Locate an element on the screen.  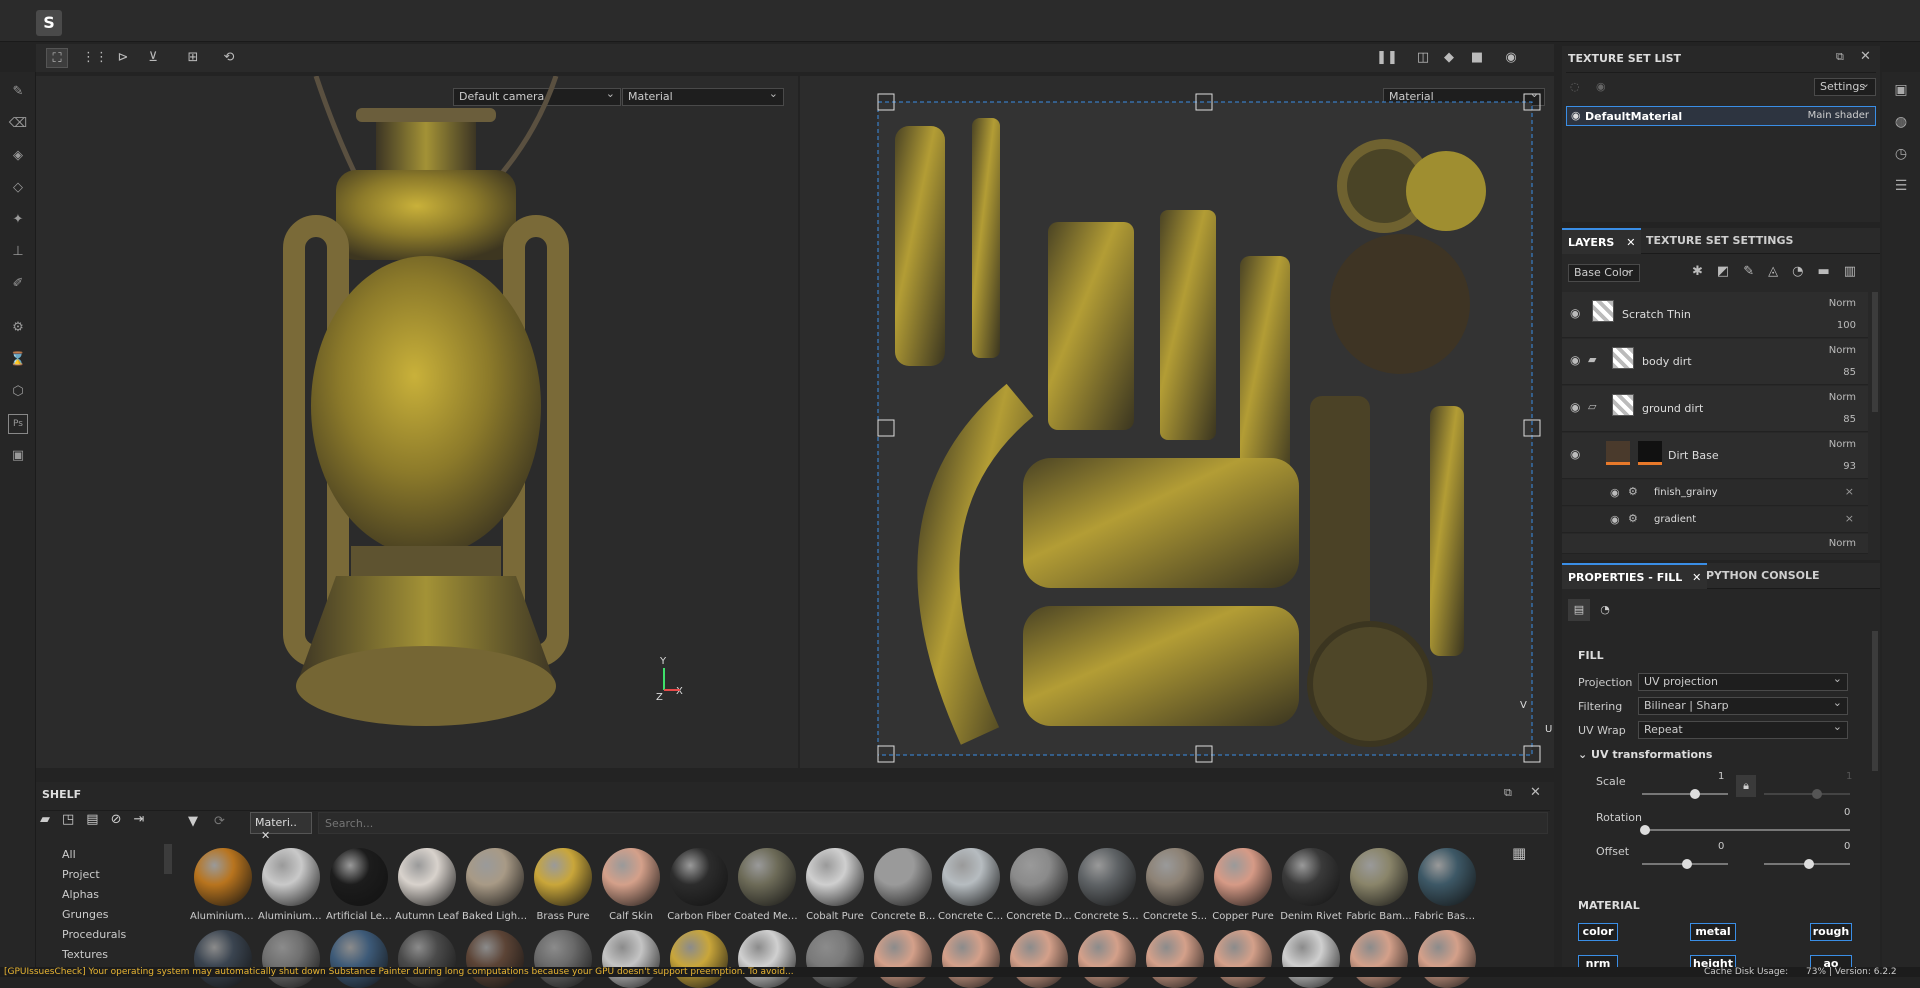
refresh-icon: ⟳ is located at coordinates (219, 821).